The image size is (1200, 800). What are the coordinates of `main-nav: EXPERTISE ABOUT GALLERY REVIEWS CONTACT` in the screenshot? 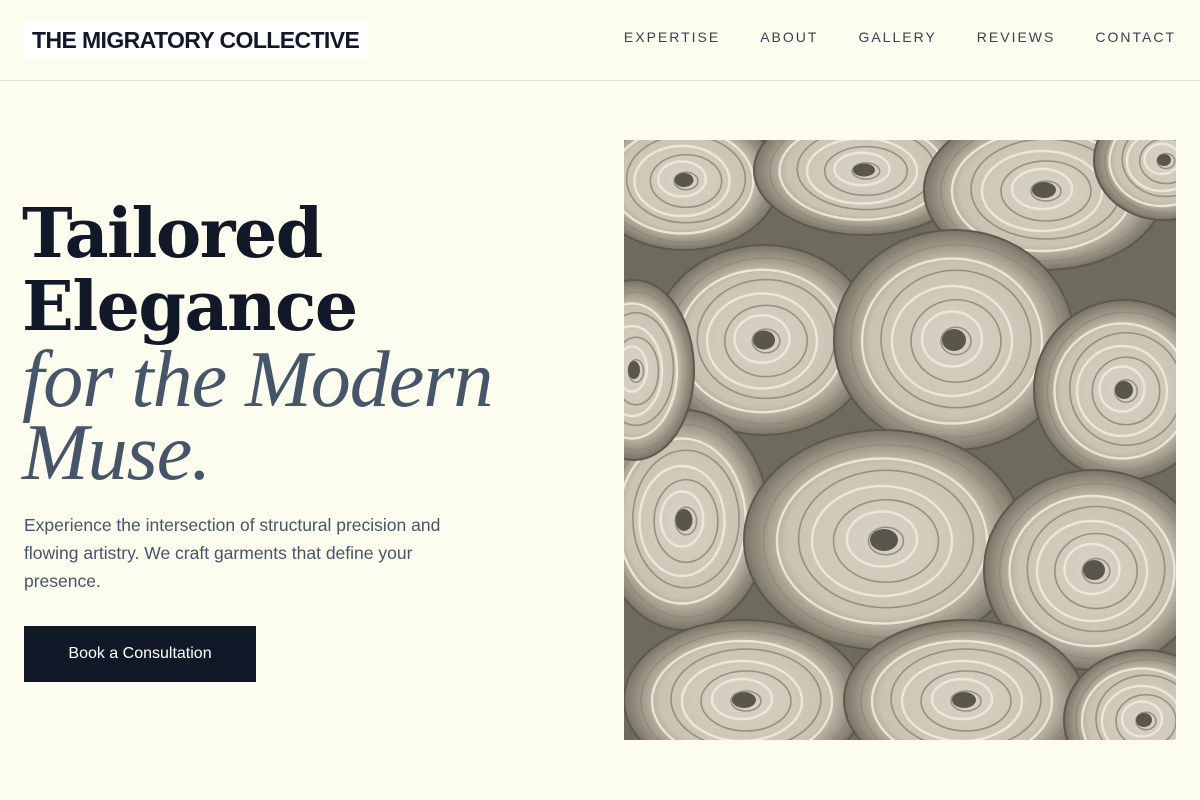 It's located at (900, 37).